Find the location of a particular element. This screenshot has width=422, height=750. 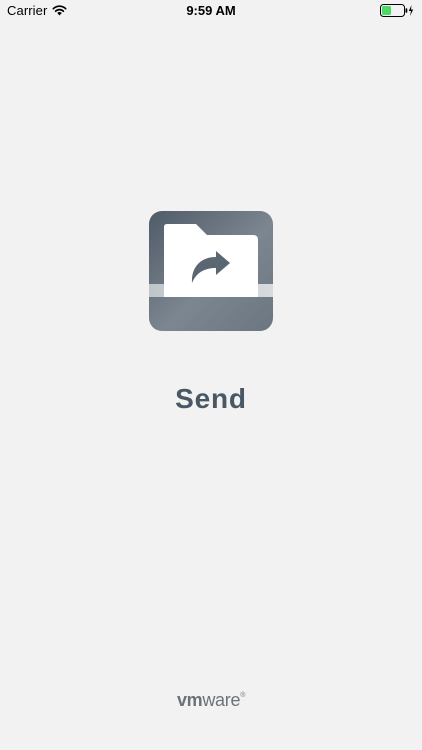

charging-bolt-icon is located at coordinates (411, 10).